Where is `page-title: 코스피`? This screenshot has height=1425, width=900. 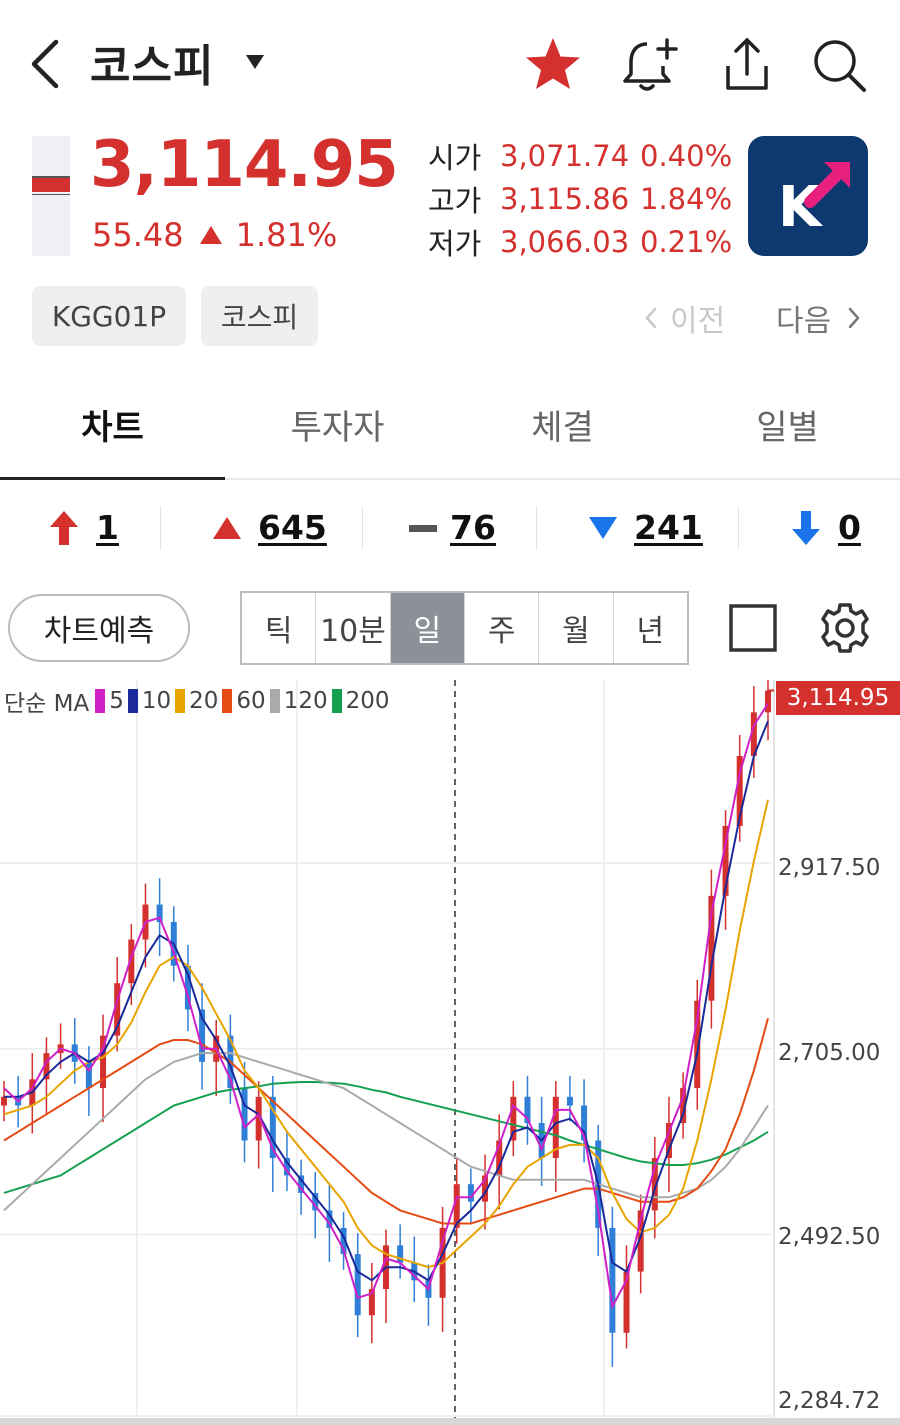 page-title: 코스피 is located at coordinates (152, 62).